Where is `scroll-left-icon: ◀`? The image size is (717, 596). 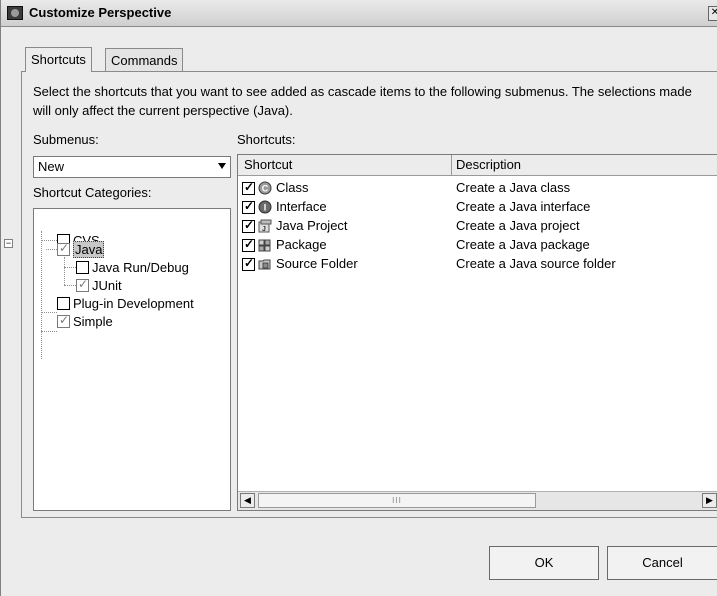
scroll-left-icon: ◀ is located at coordinates (247, 500).